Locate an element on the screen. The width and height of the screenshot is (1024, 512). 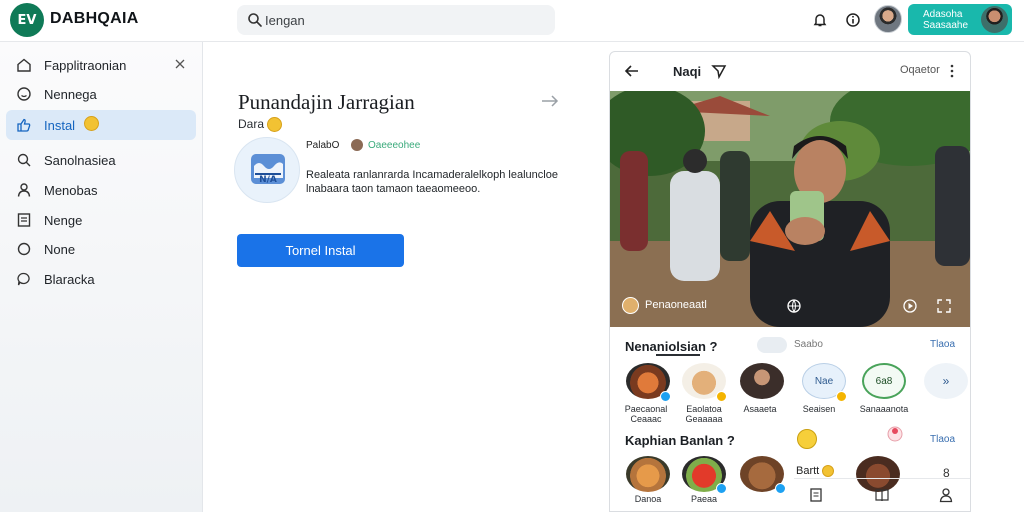
sidebar-item-5: Nenge is located at coordinates (101, 220).